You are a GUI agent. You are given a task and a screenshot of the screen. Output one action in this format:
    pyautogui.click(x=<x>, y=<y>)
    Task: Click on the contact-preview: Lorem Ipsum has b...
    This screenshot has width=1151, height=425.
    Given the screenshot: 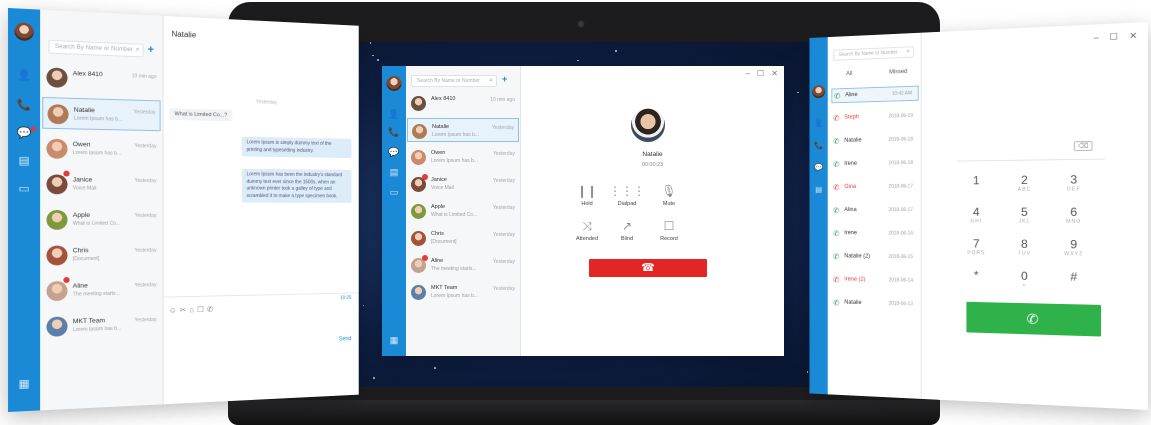 What is the action you would take?
    pyautogui.click(x=456, y=135)
    